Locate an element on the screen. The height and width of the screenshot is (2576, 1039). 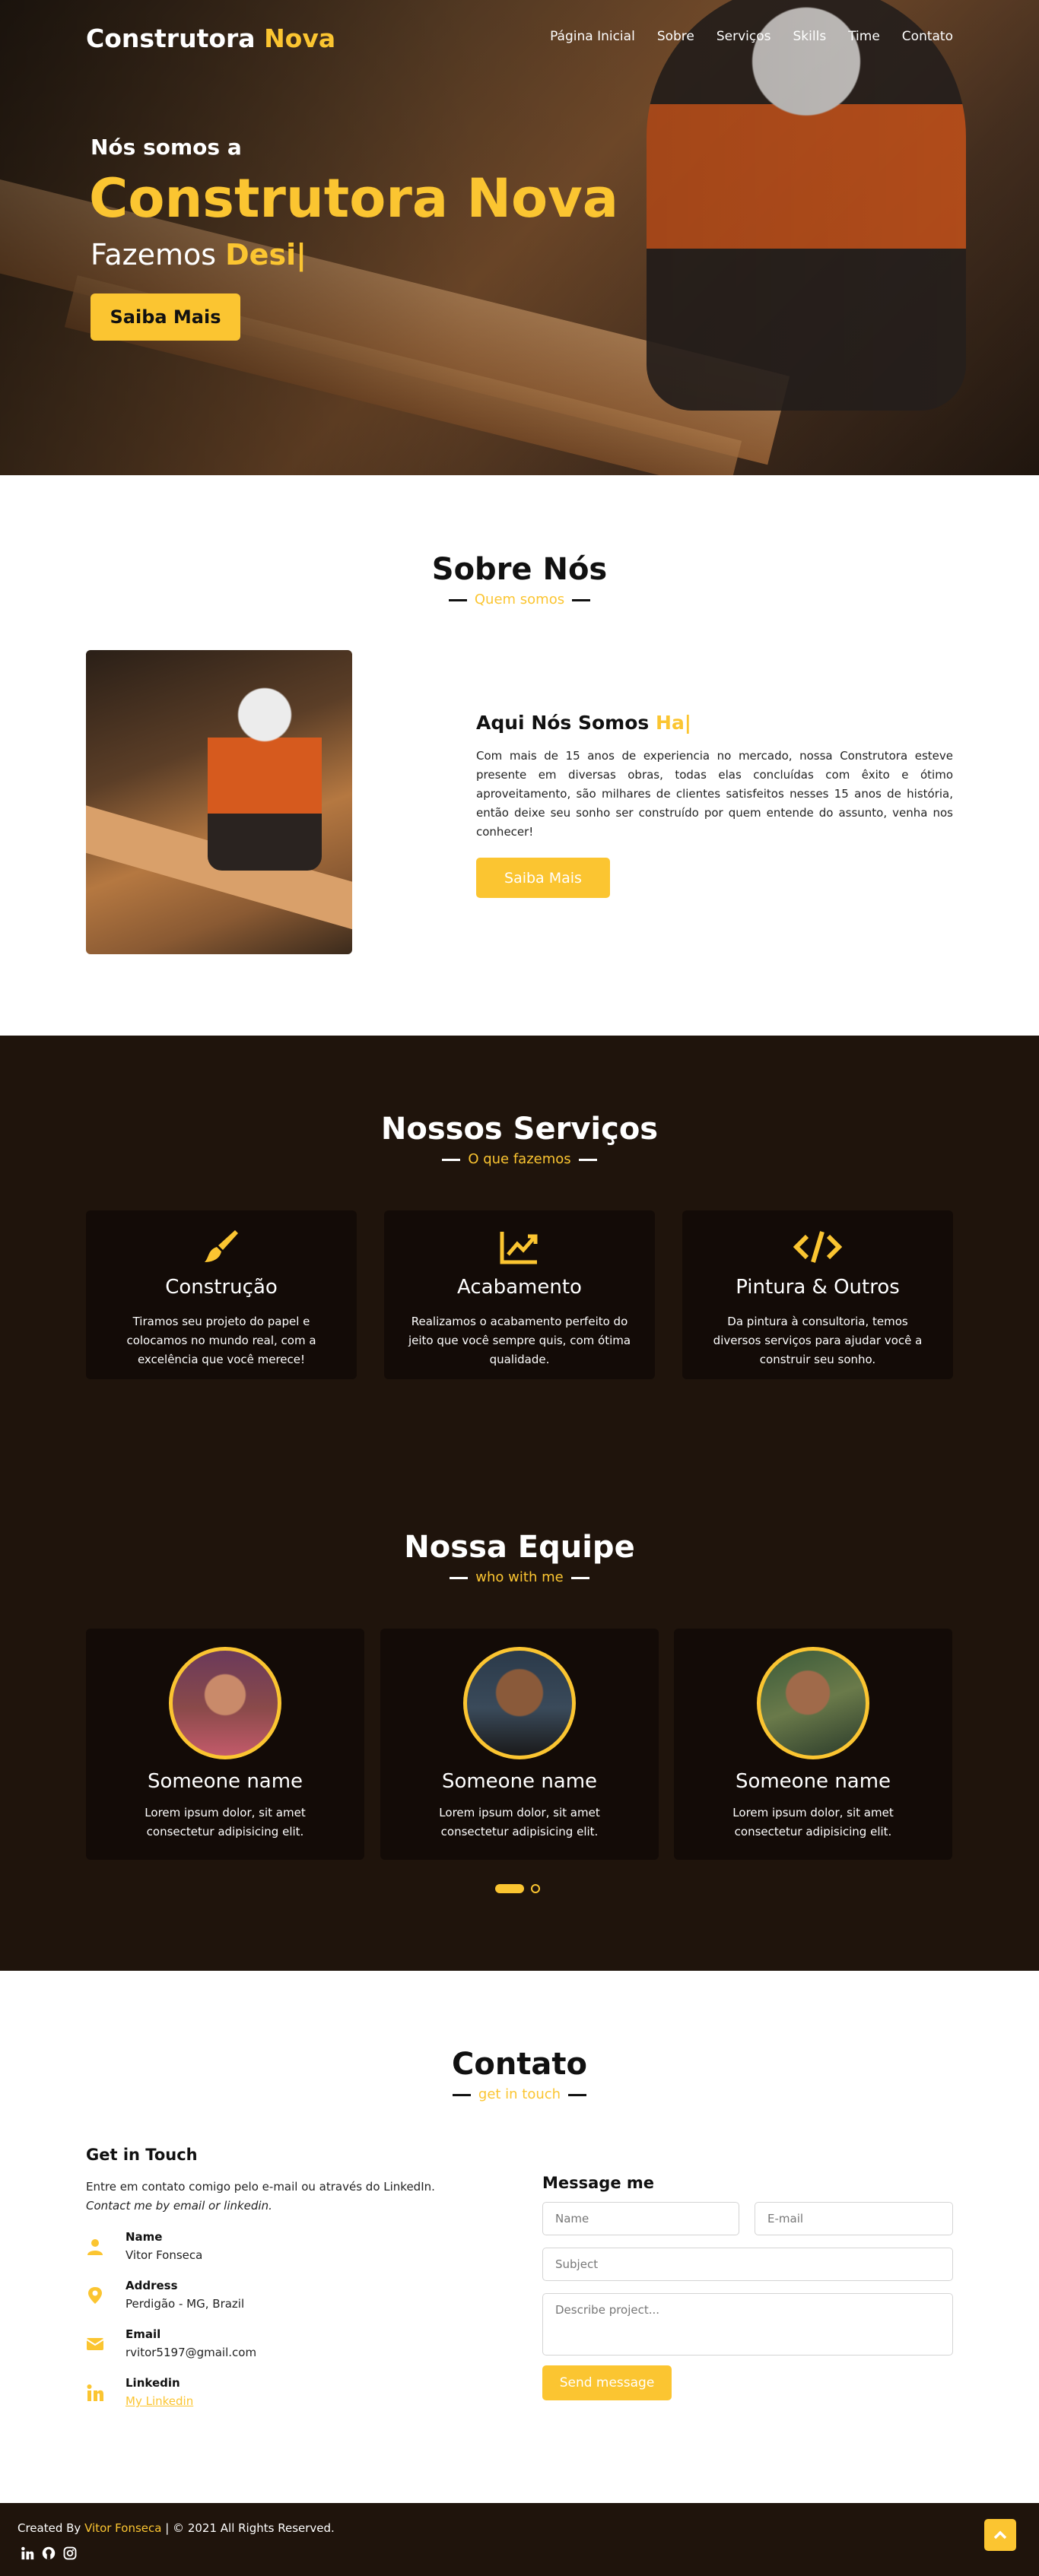
about-image is located at coordinates (219, 802).